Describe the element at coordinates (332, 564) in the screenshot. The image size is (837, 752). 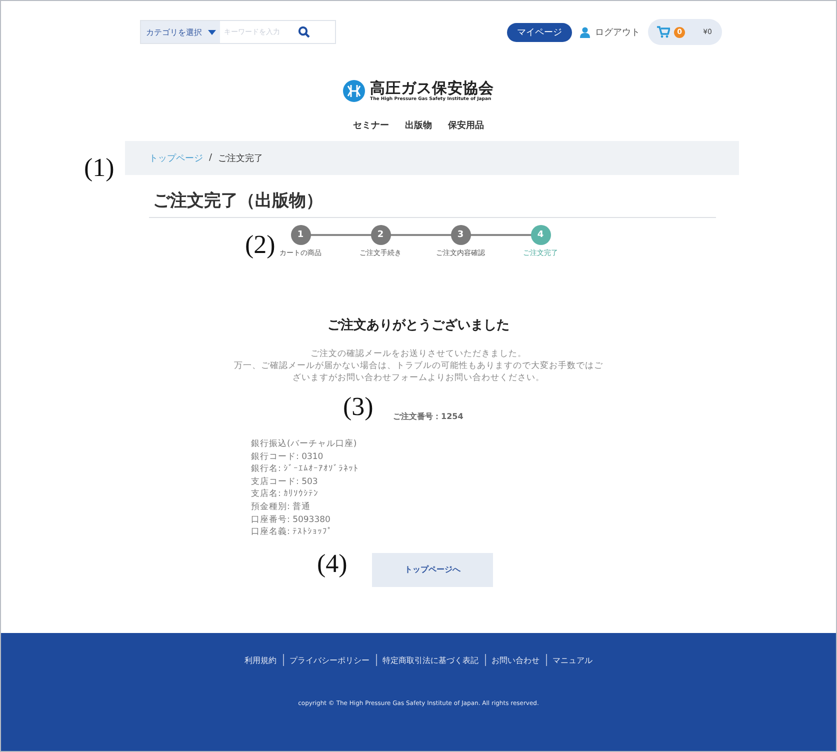
I see `callout-label: (4)` at that location.